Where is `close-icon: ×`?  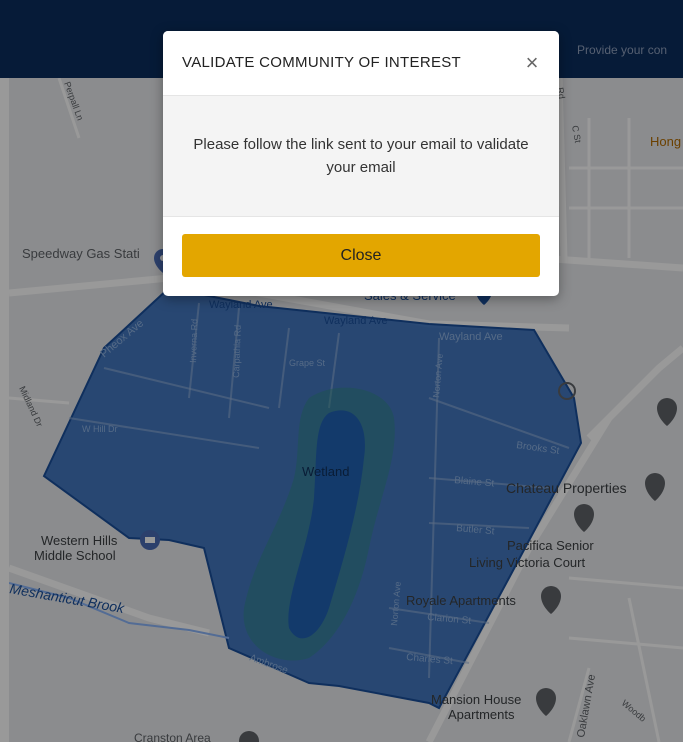
close-icon: × is located at coordinates (532, 63).